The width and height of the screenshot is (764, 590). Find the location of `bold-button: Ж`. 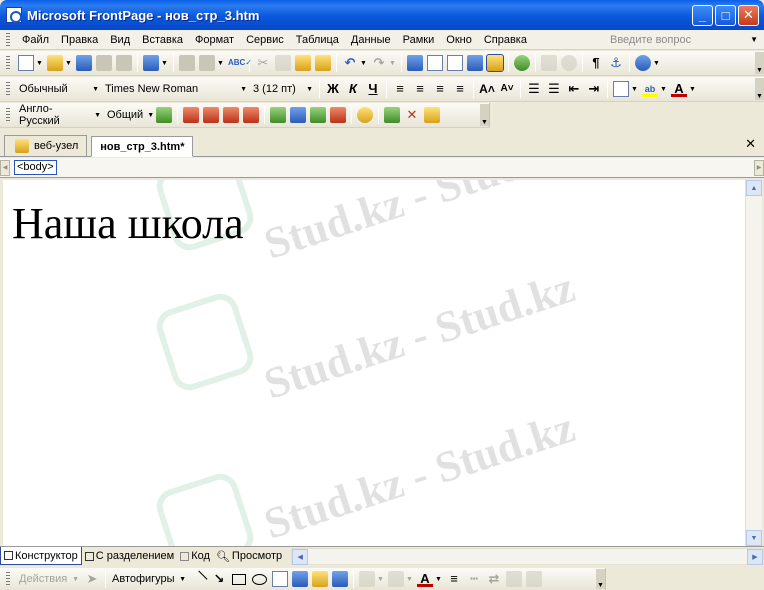

bold-button: Ж is located at coordinates (333, 89).